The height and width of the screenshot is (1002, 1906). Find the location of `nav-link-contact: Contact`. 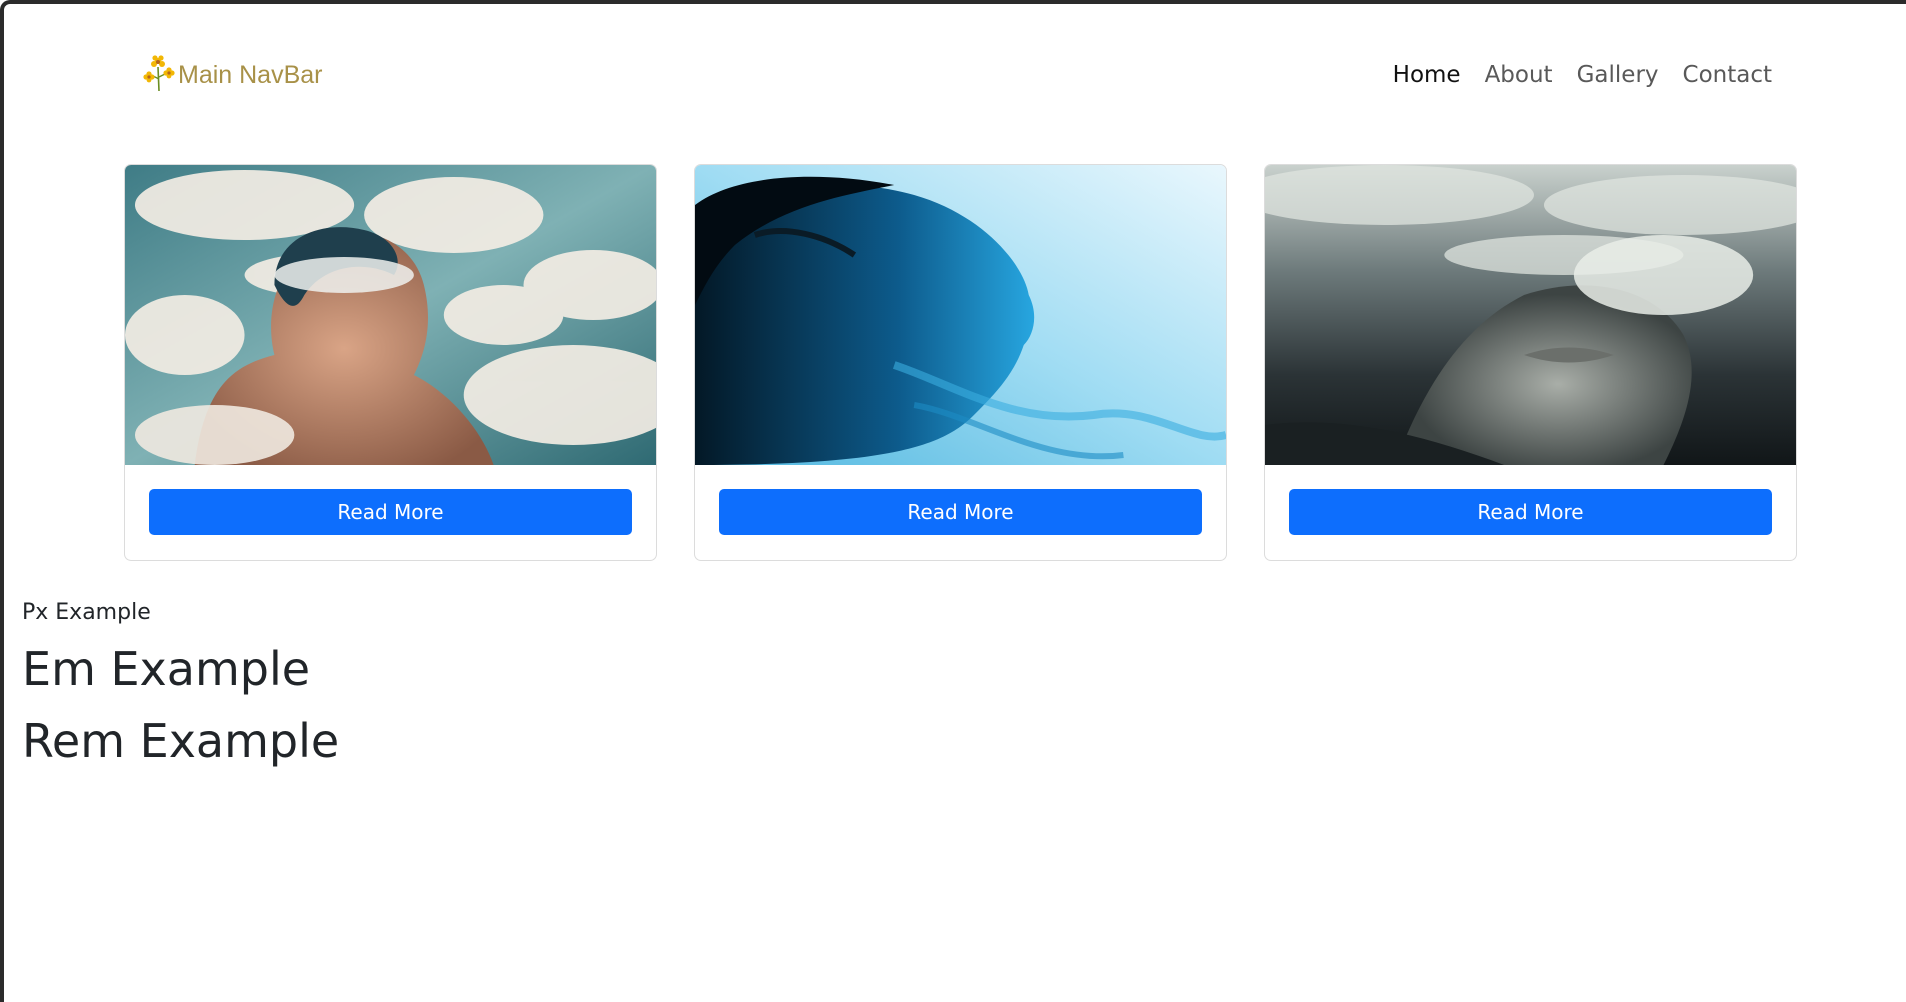

nav-link-contact: Contact is located at coordinates (1727, 75).